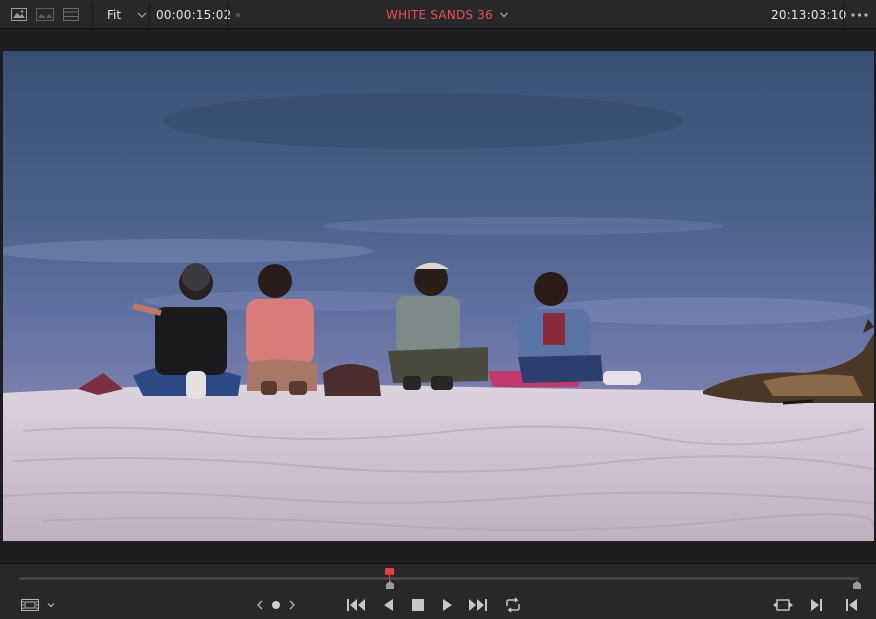 The image size is (876, 619). Describe the element at coordinates (19, 15) in the screenshot. I see `single-viewer-icon` at that location.